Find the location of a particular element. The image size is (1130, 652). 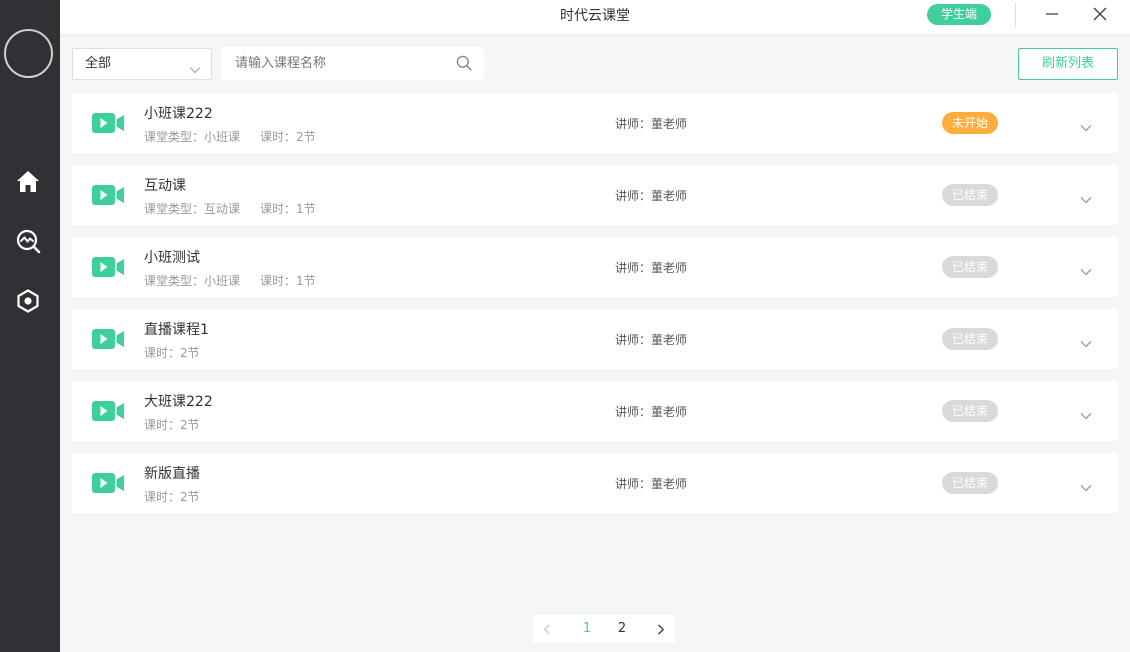

course-name: 大班课222 is located at coordinates (178, 402).